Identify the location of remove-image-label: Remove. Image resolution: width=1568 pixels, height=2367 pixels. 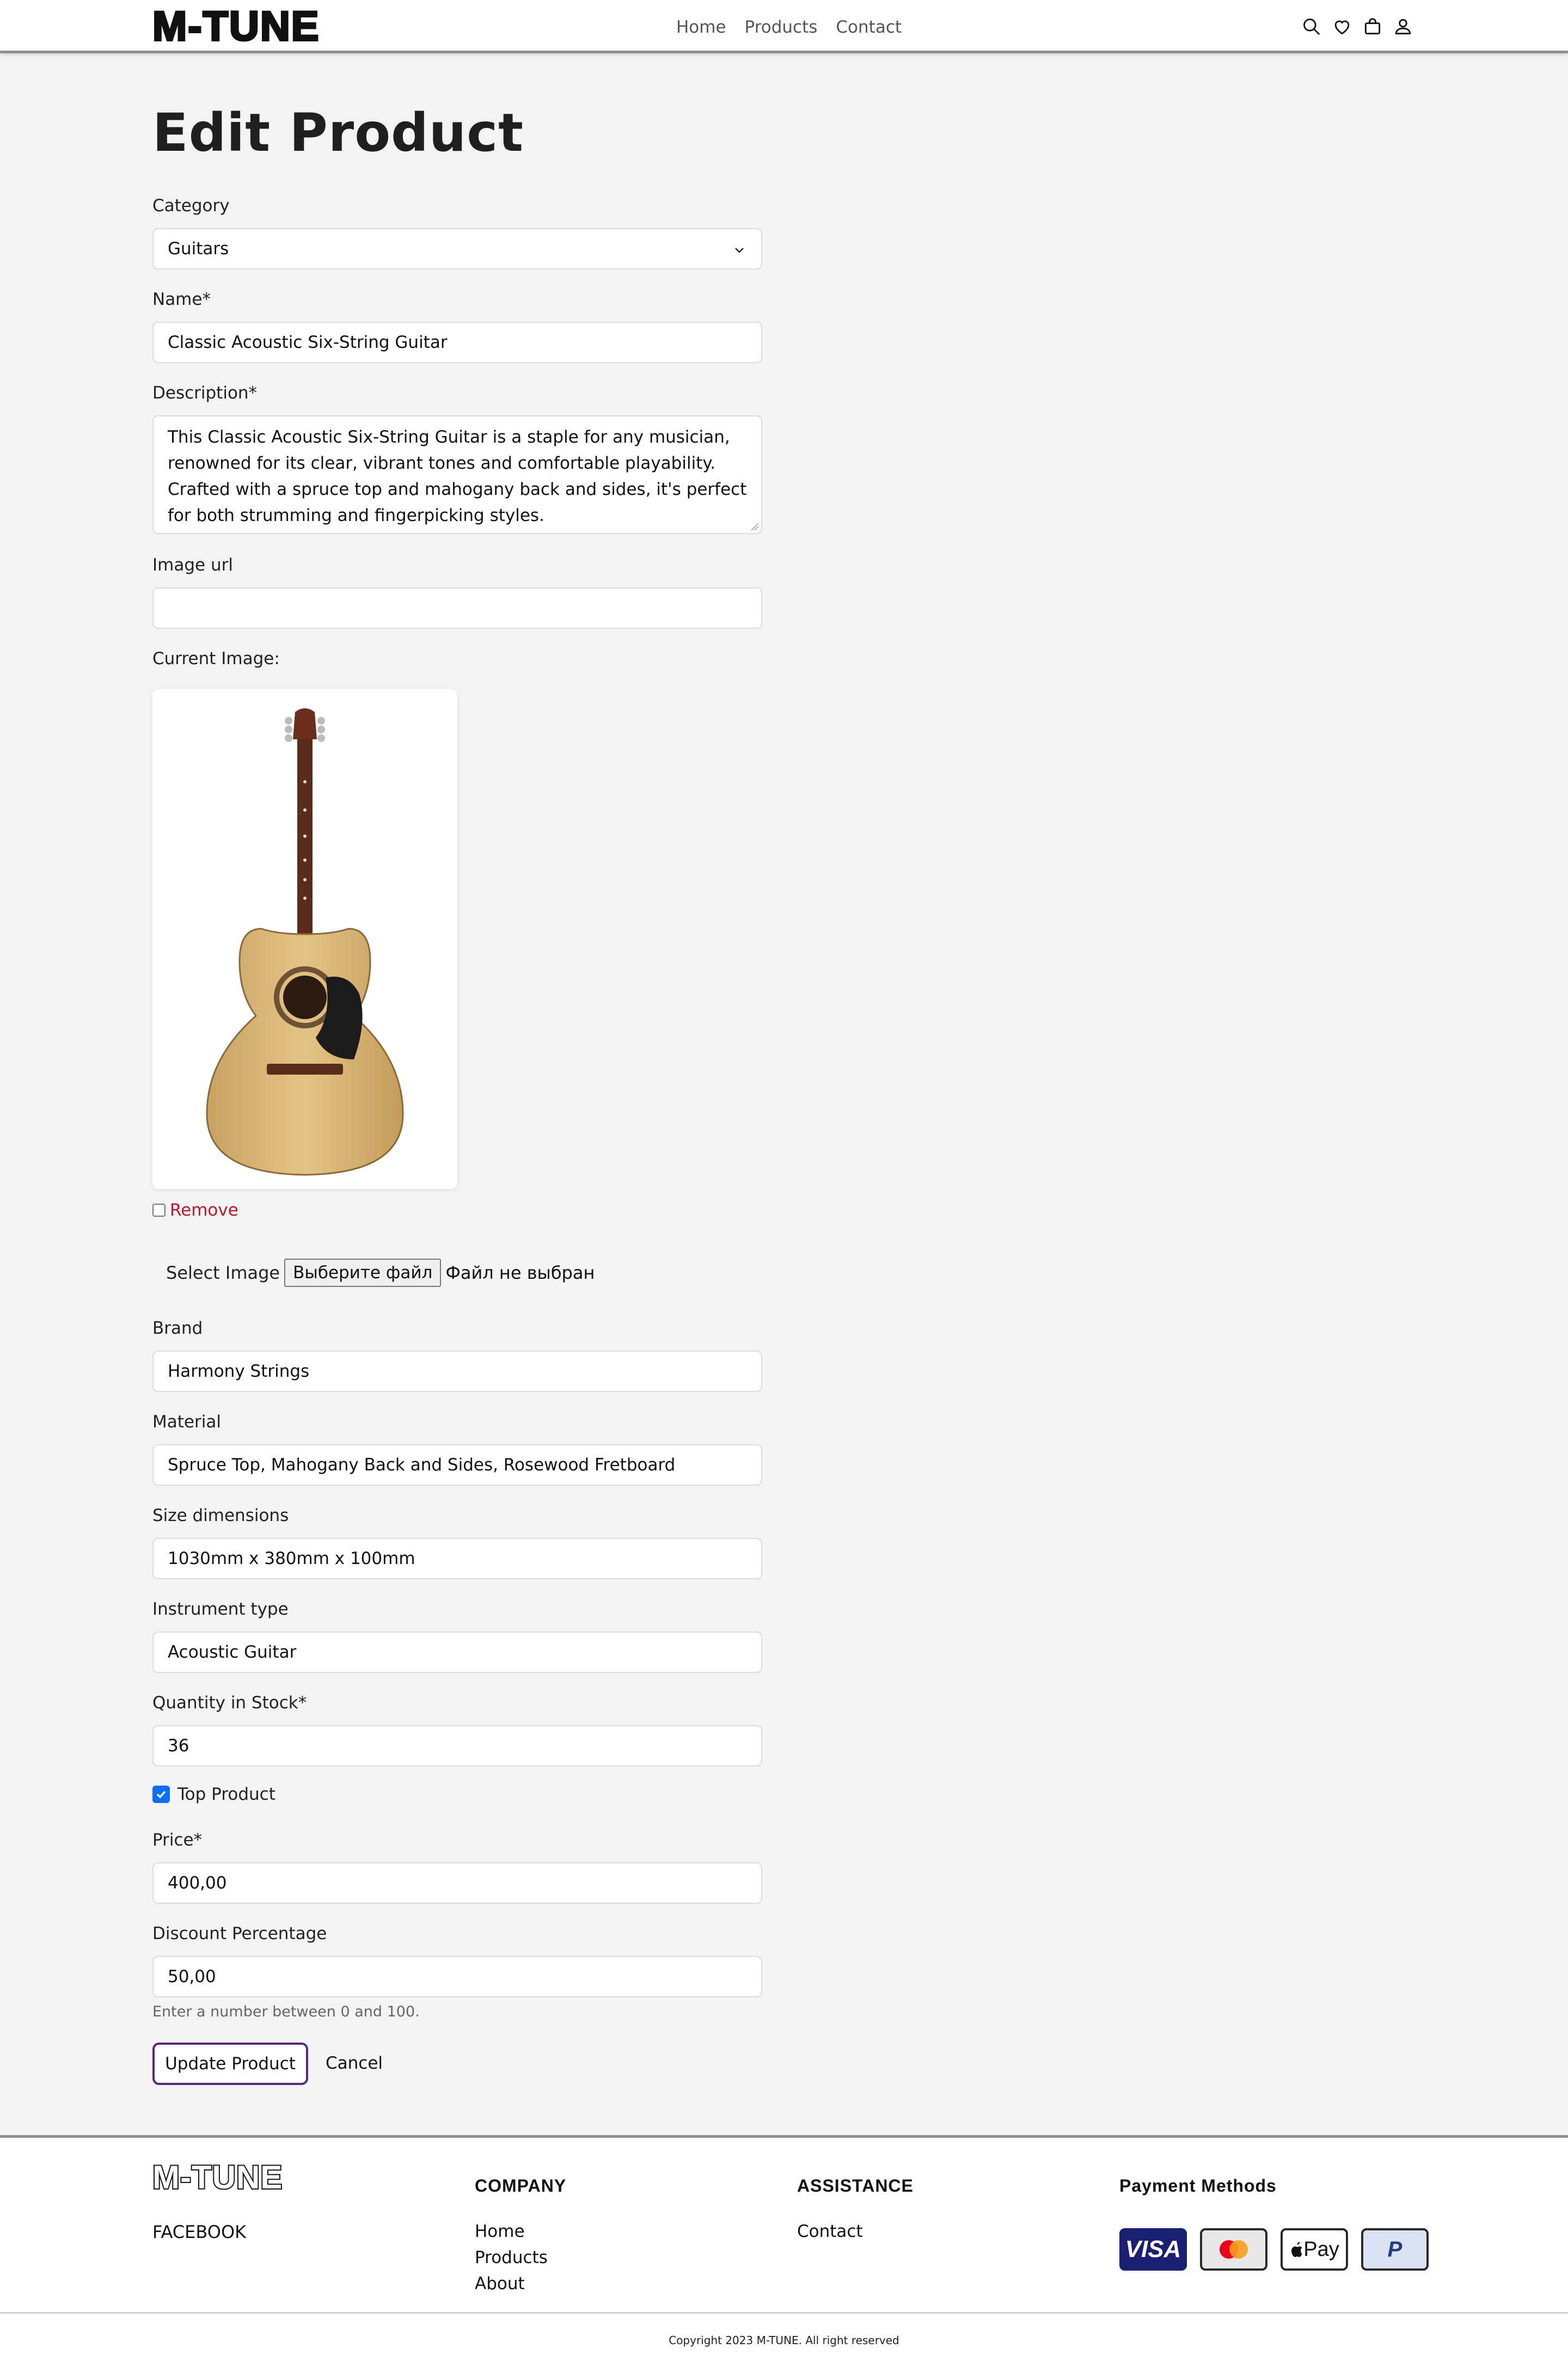
(204, 1210).